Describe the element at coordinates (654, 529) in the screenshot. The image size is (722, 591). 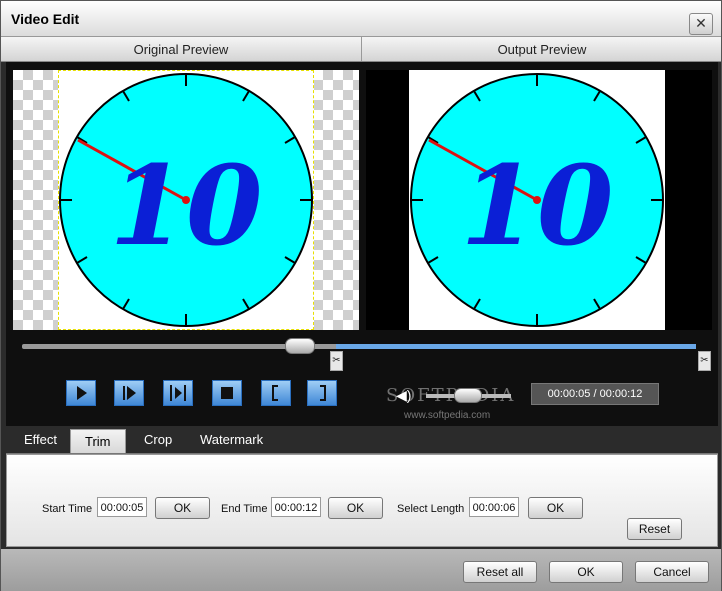
I see `reset-button: Reset` at that location.